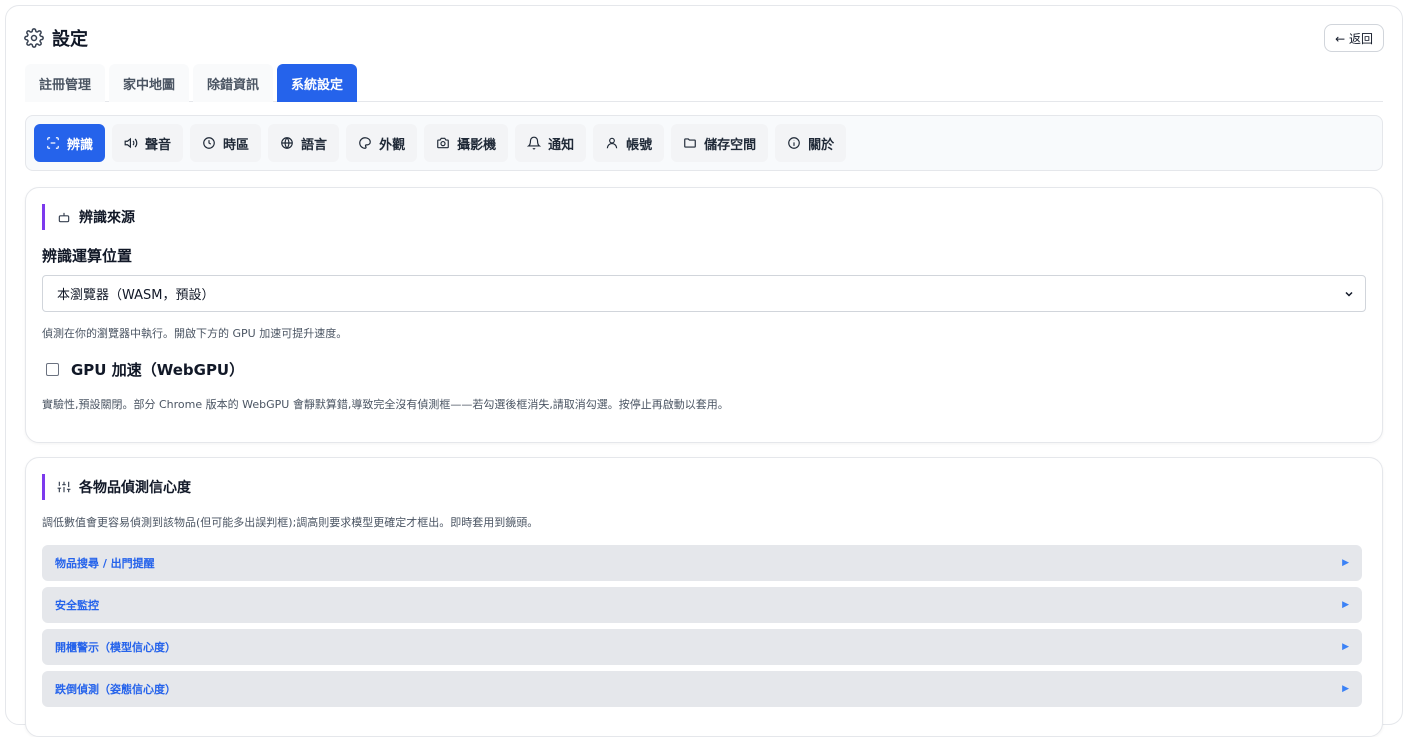 The width and height of the screenshot is (1408, 737). I want to click on scan-icon, so click(53, 143).